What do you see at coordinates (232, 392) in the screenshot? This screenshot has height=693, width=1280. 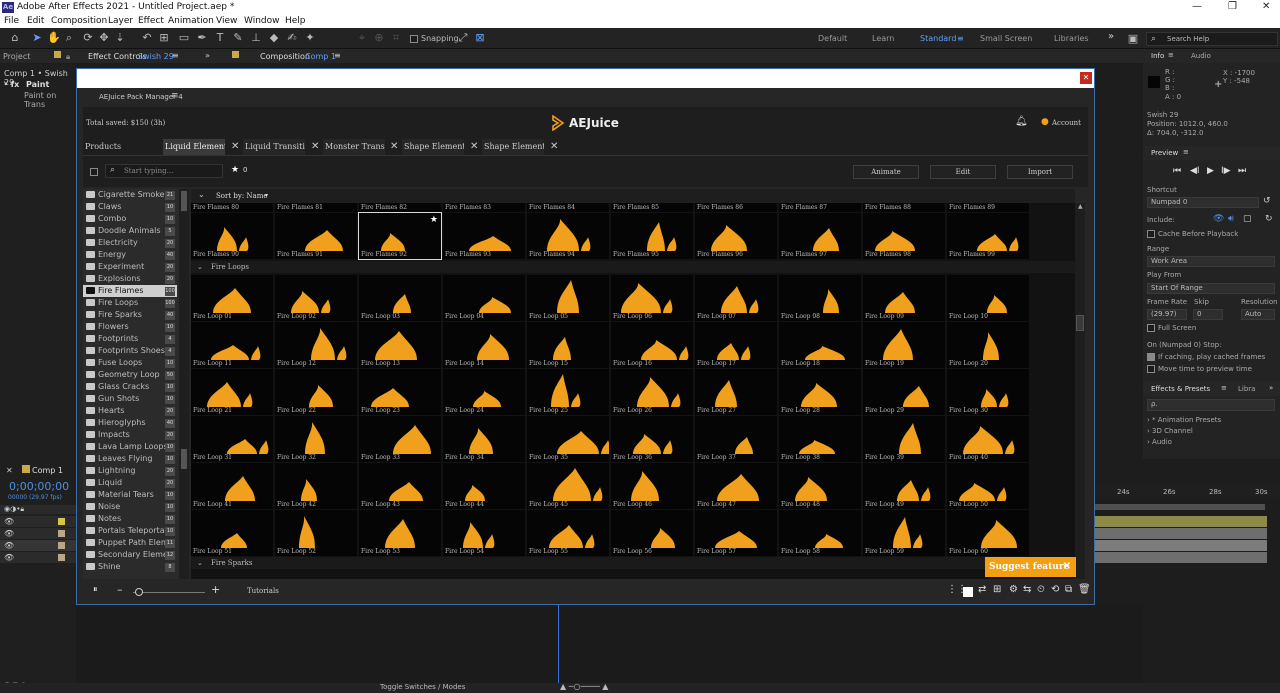 I see `asset-tile: Fire Loop 21` at bounding box center [232, 392].